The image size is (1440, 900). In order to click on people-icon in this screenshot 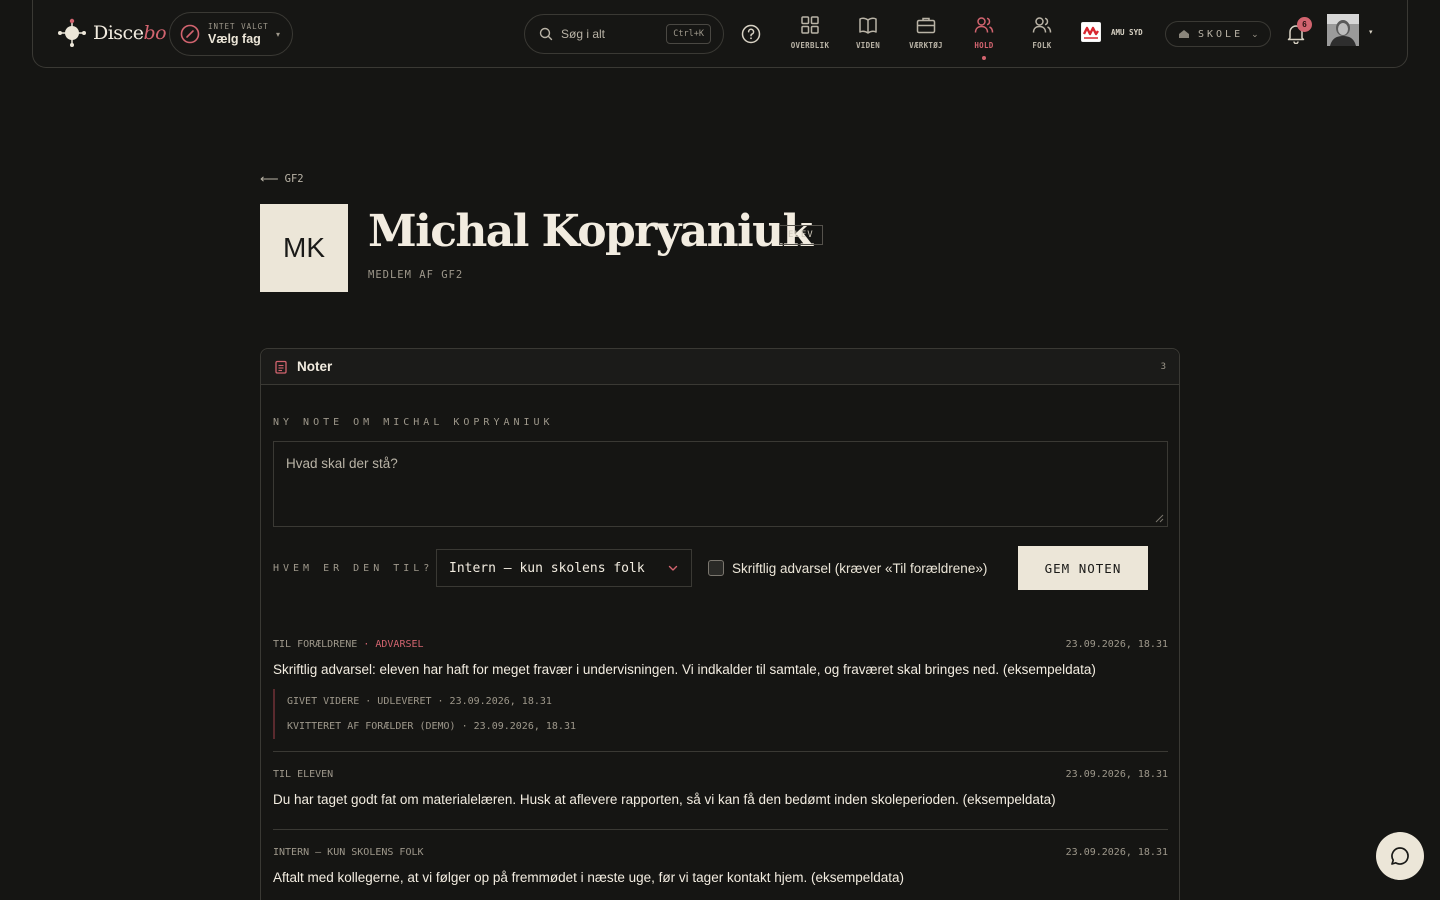, I will do `click(1042, 25)`.